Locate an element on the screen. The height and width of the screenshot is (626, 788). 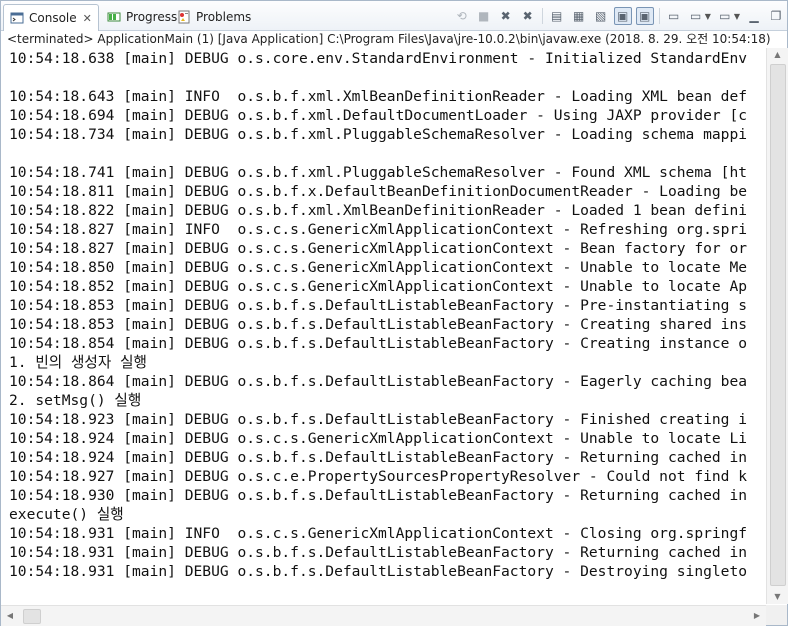
vertical-scrollbar: ▲ ▼ is located at coordinates (777, 326).